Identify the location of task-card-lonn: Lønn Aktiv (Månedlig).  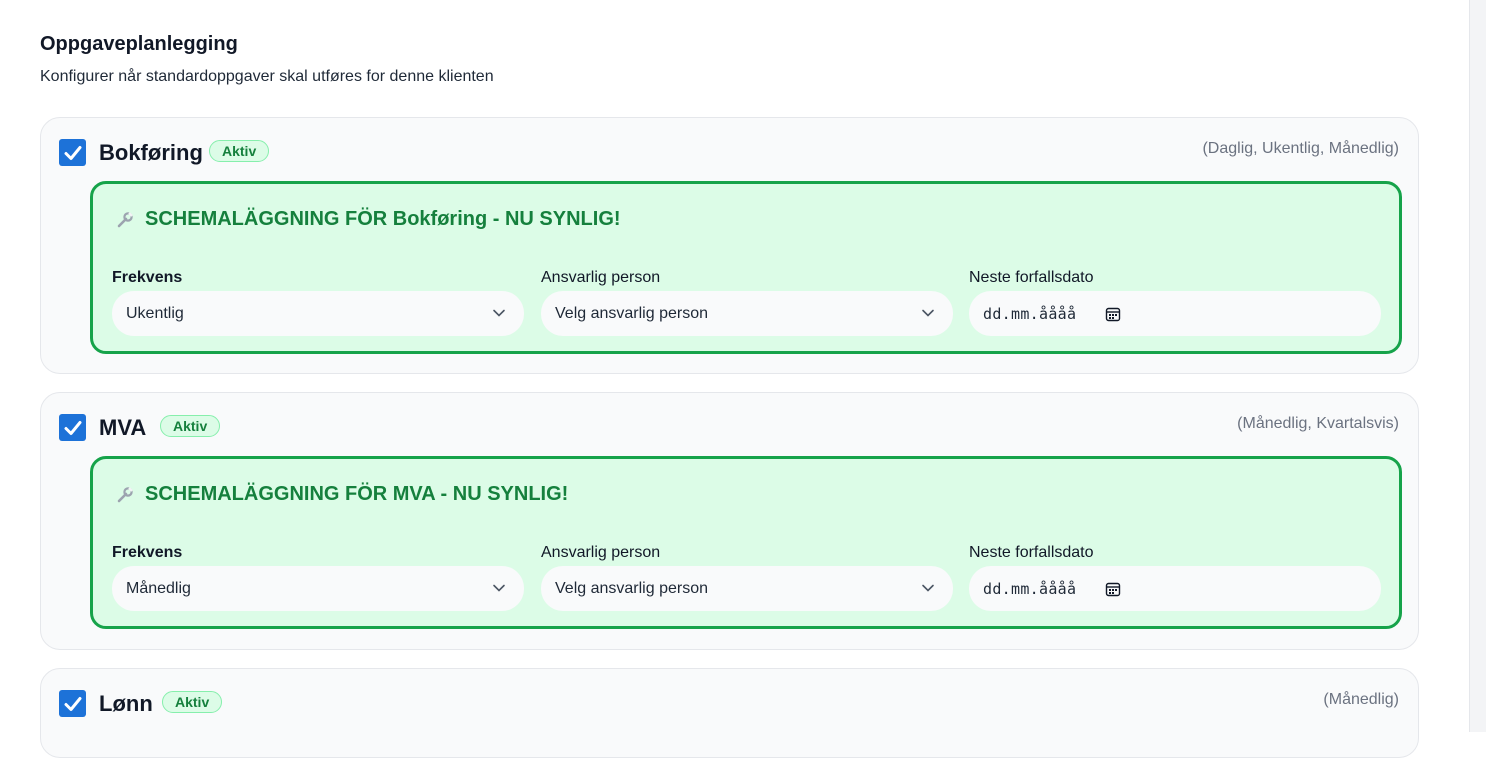
(729, 713).